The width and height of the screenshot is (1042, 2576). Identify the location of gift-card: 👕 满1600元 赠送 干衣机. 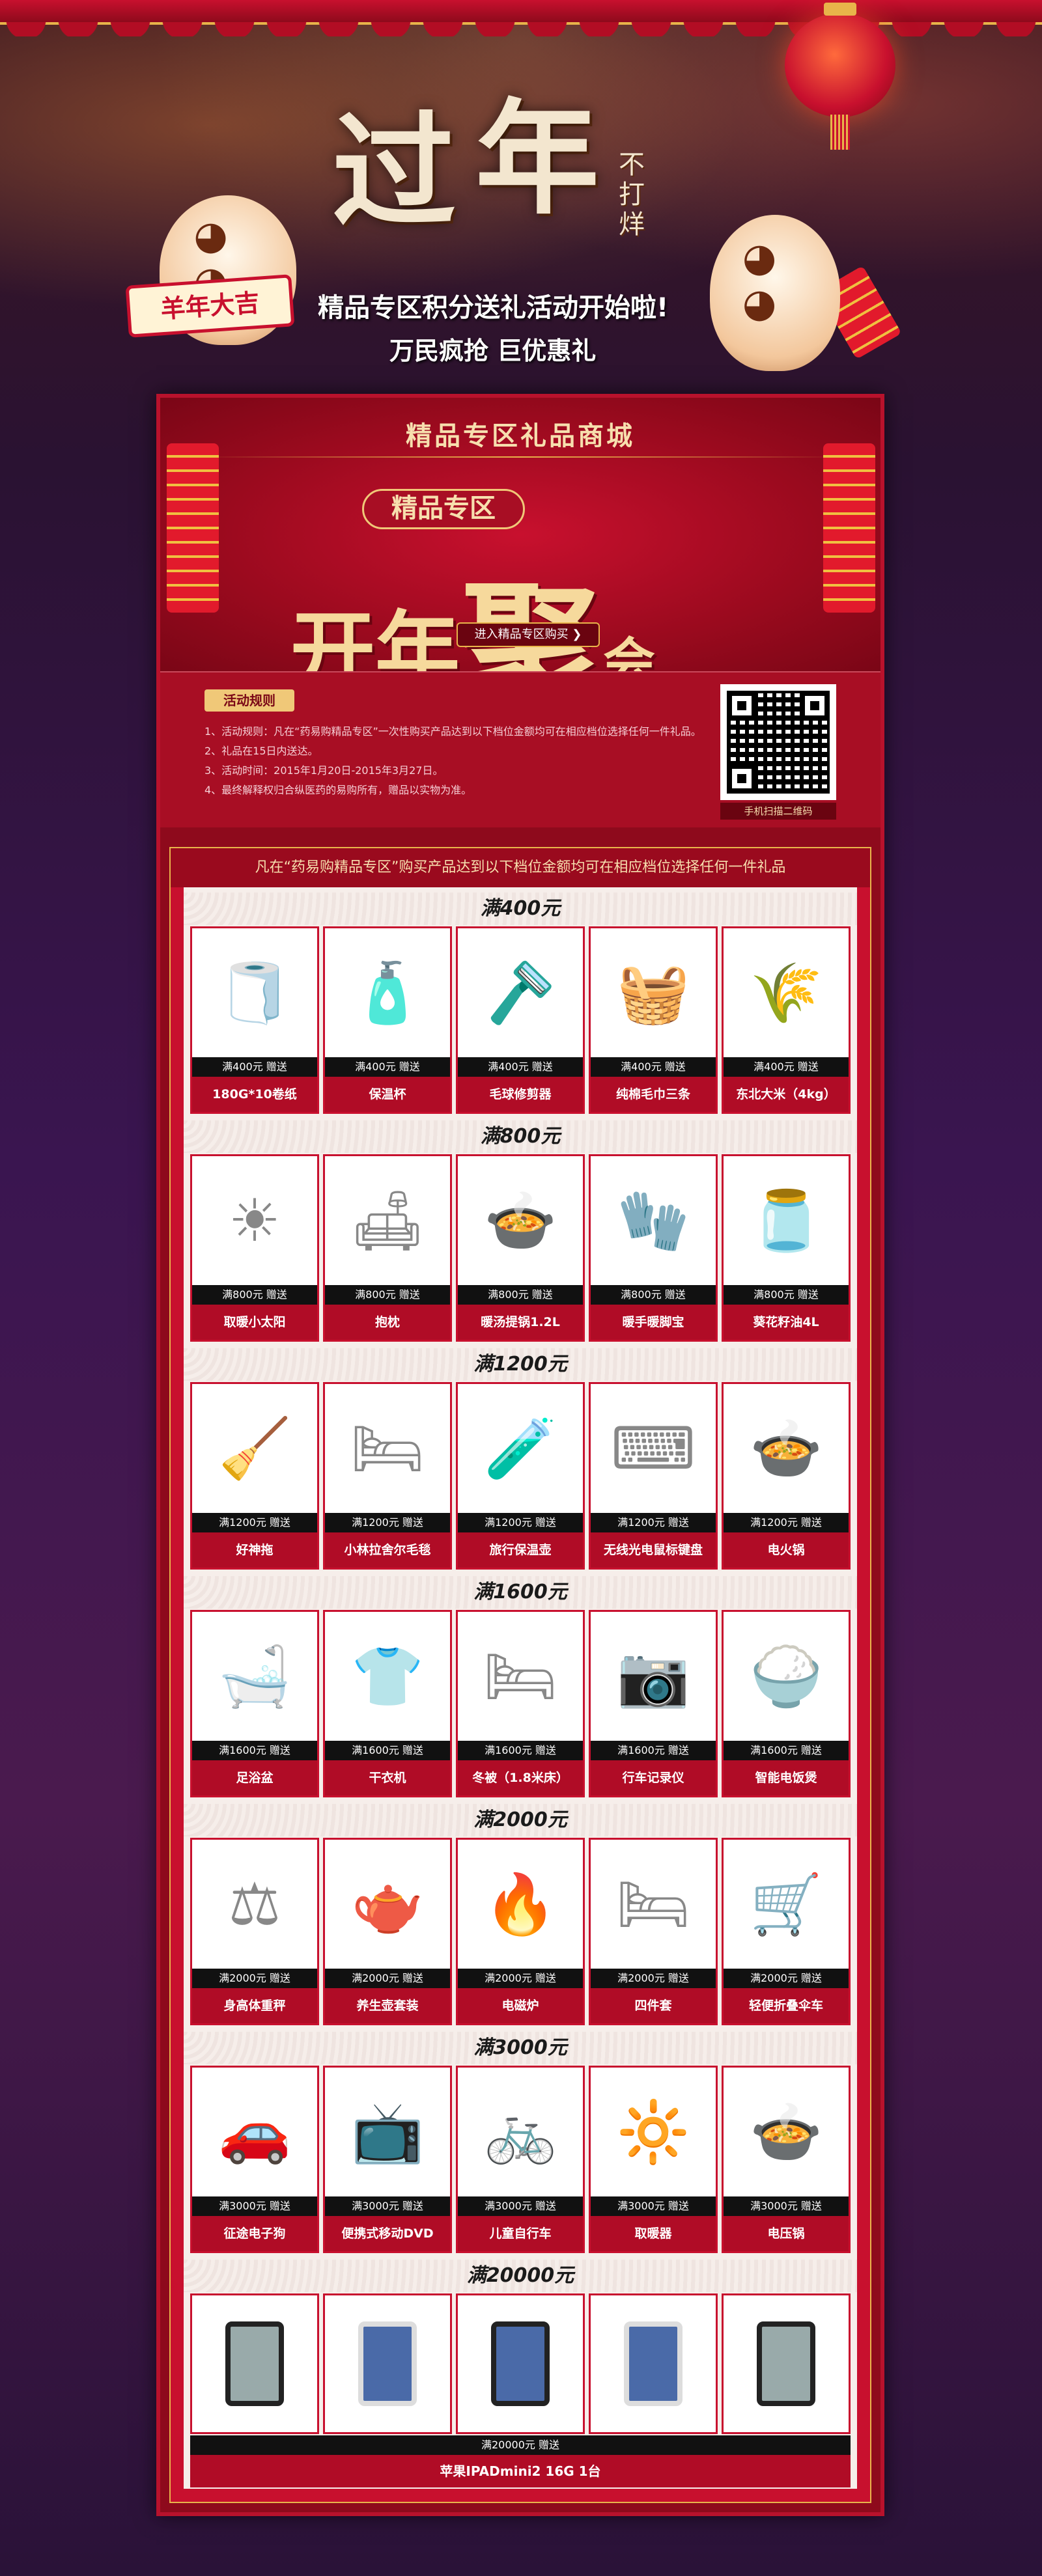
(388, 1703).